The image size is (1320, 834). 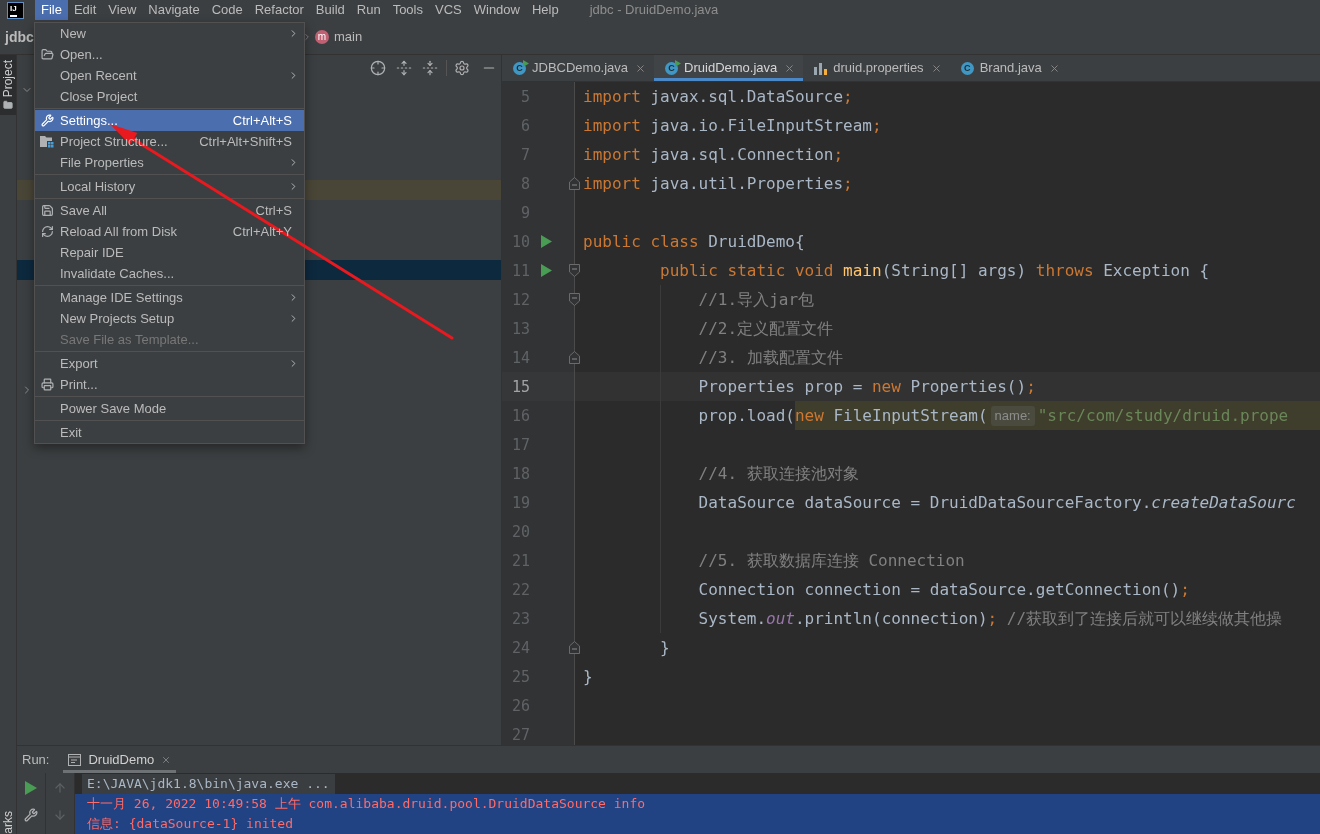 What do you see at coordinates (85, 10) in the screenshot?
I see `menu-bar-item: Edit` at bounding box center [85, 10].